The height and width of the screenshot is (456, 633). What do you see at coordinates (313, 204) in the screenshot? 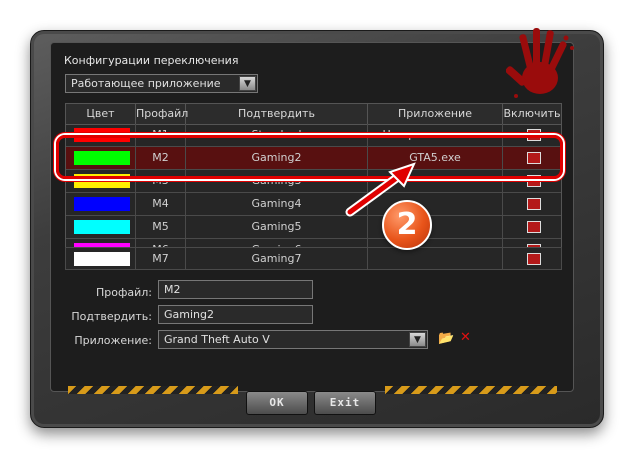
I see `table-row: M4 Gaming4` at bounding box center [313, 204].